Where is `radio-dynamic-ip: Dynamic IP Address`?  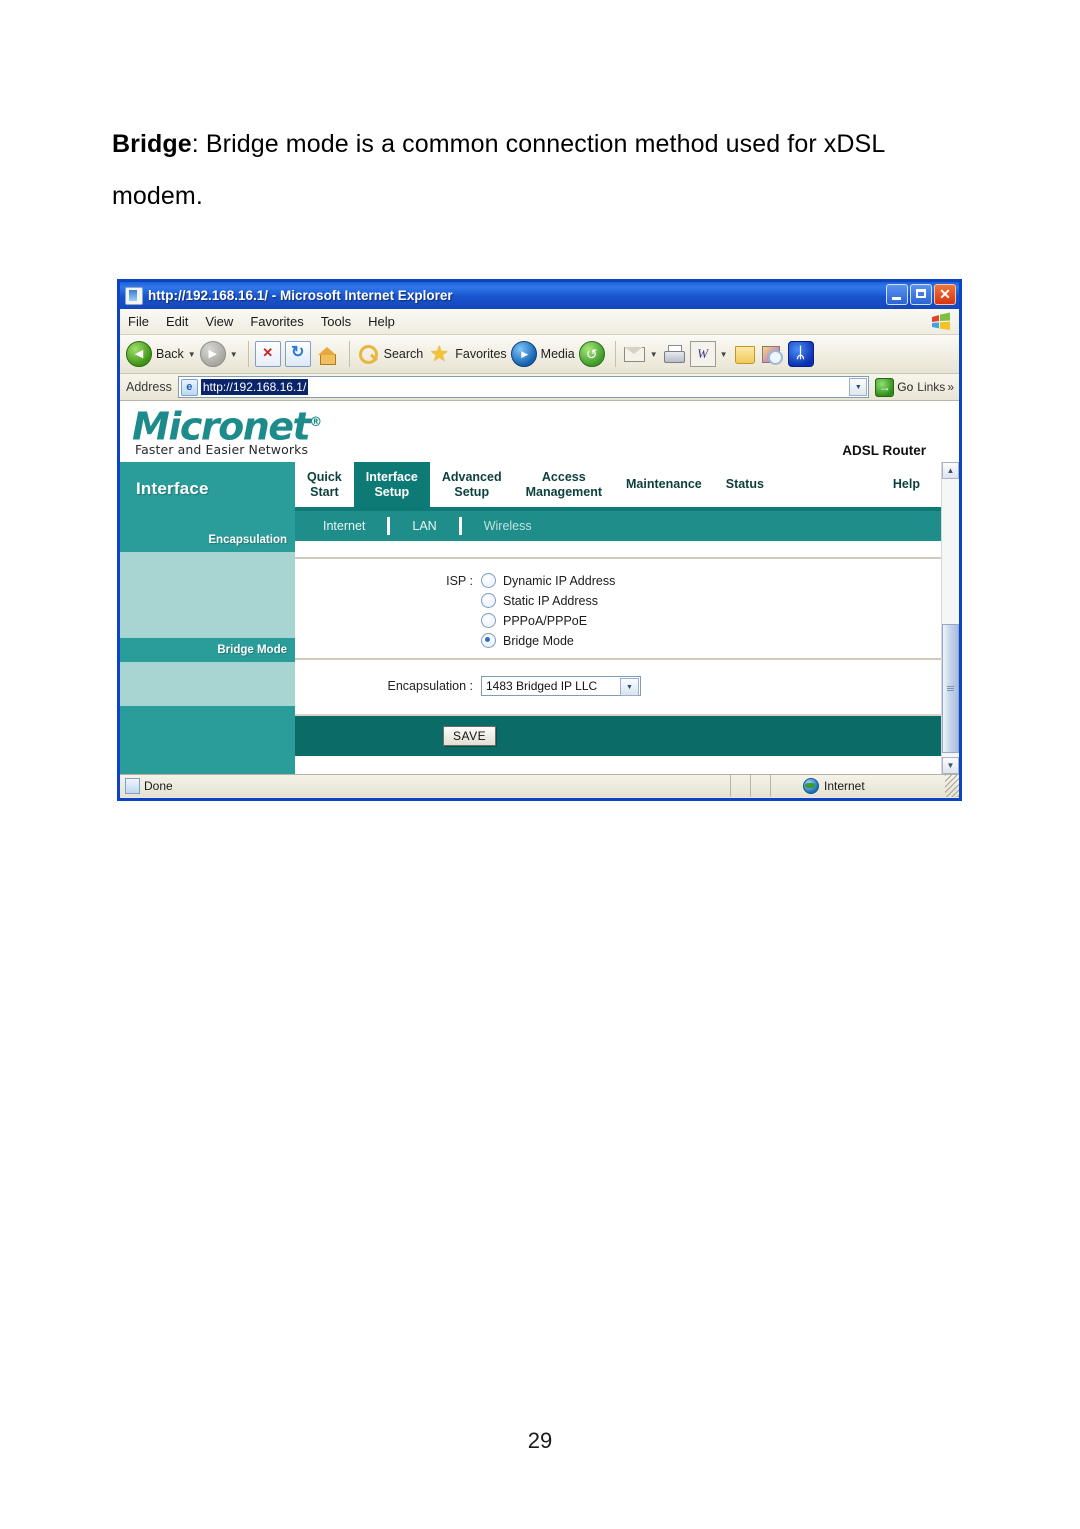 radio-dynamic-ip: Dynamic IP Address is located at coordinates (548, 580).